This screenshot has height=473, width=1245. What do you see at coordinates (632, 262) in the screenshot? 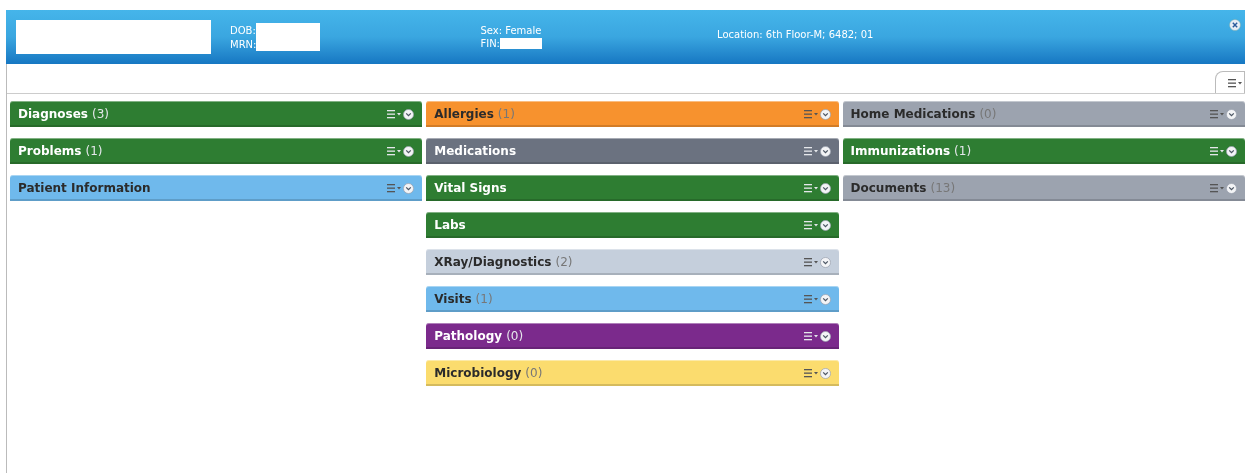
I see `section-header-bar: XRay/Diagnostics (2)` at bounding box center [632, 262].